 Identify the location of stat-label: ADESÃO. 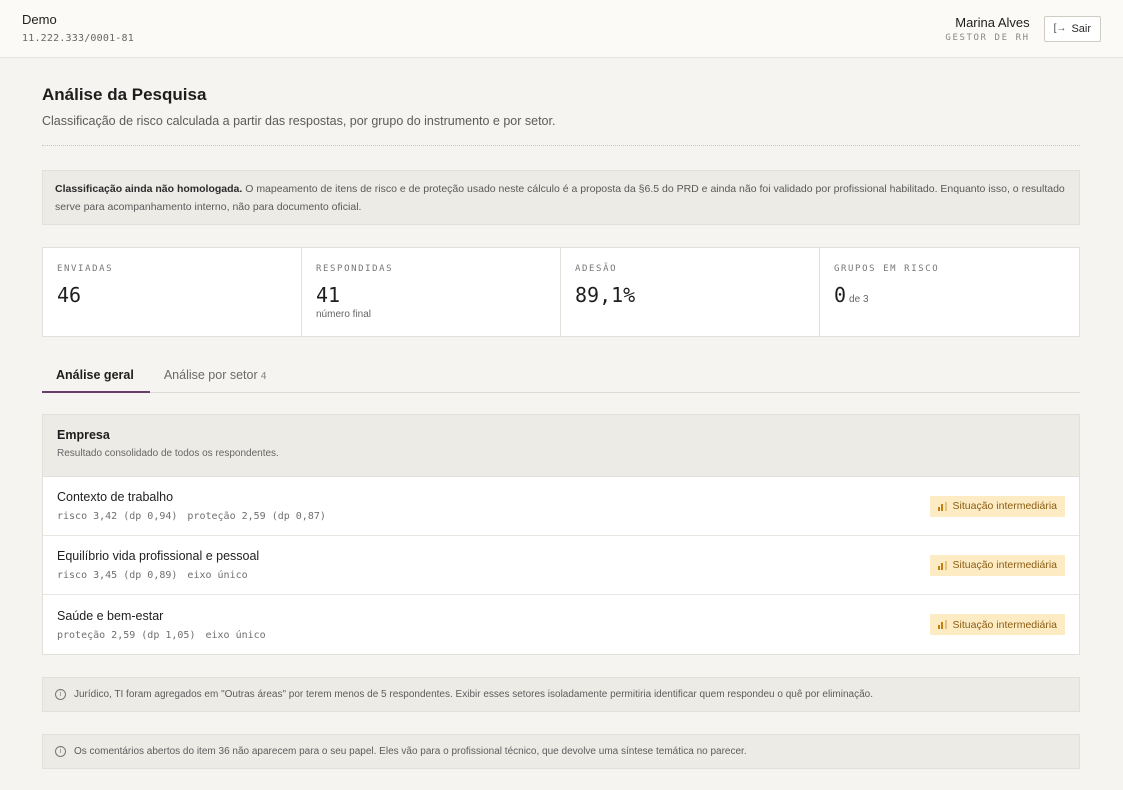
(596, 269).